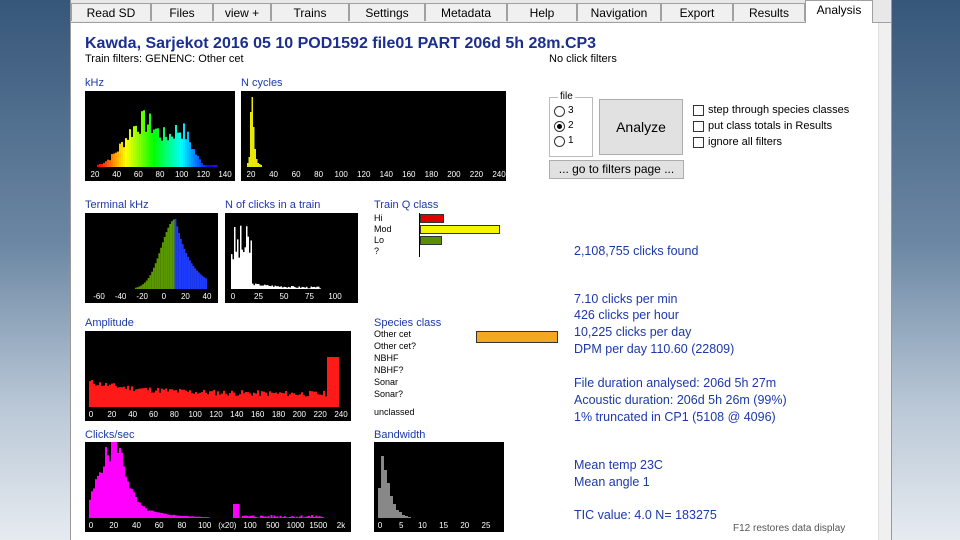 Image resolution: width=960 pixels, height=540 pixels. What do you see at coordinates (619, 12) in the screenshot?
I see `tab-navigation: Navigation` at bounding box center [619, 12].